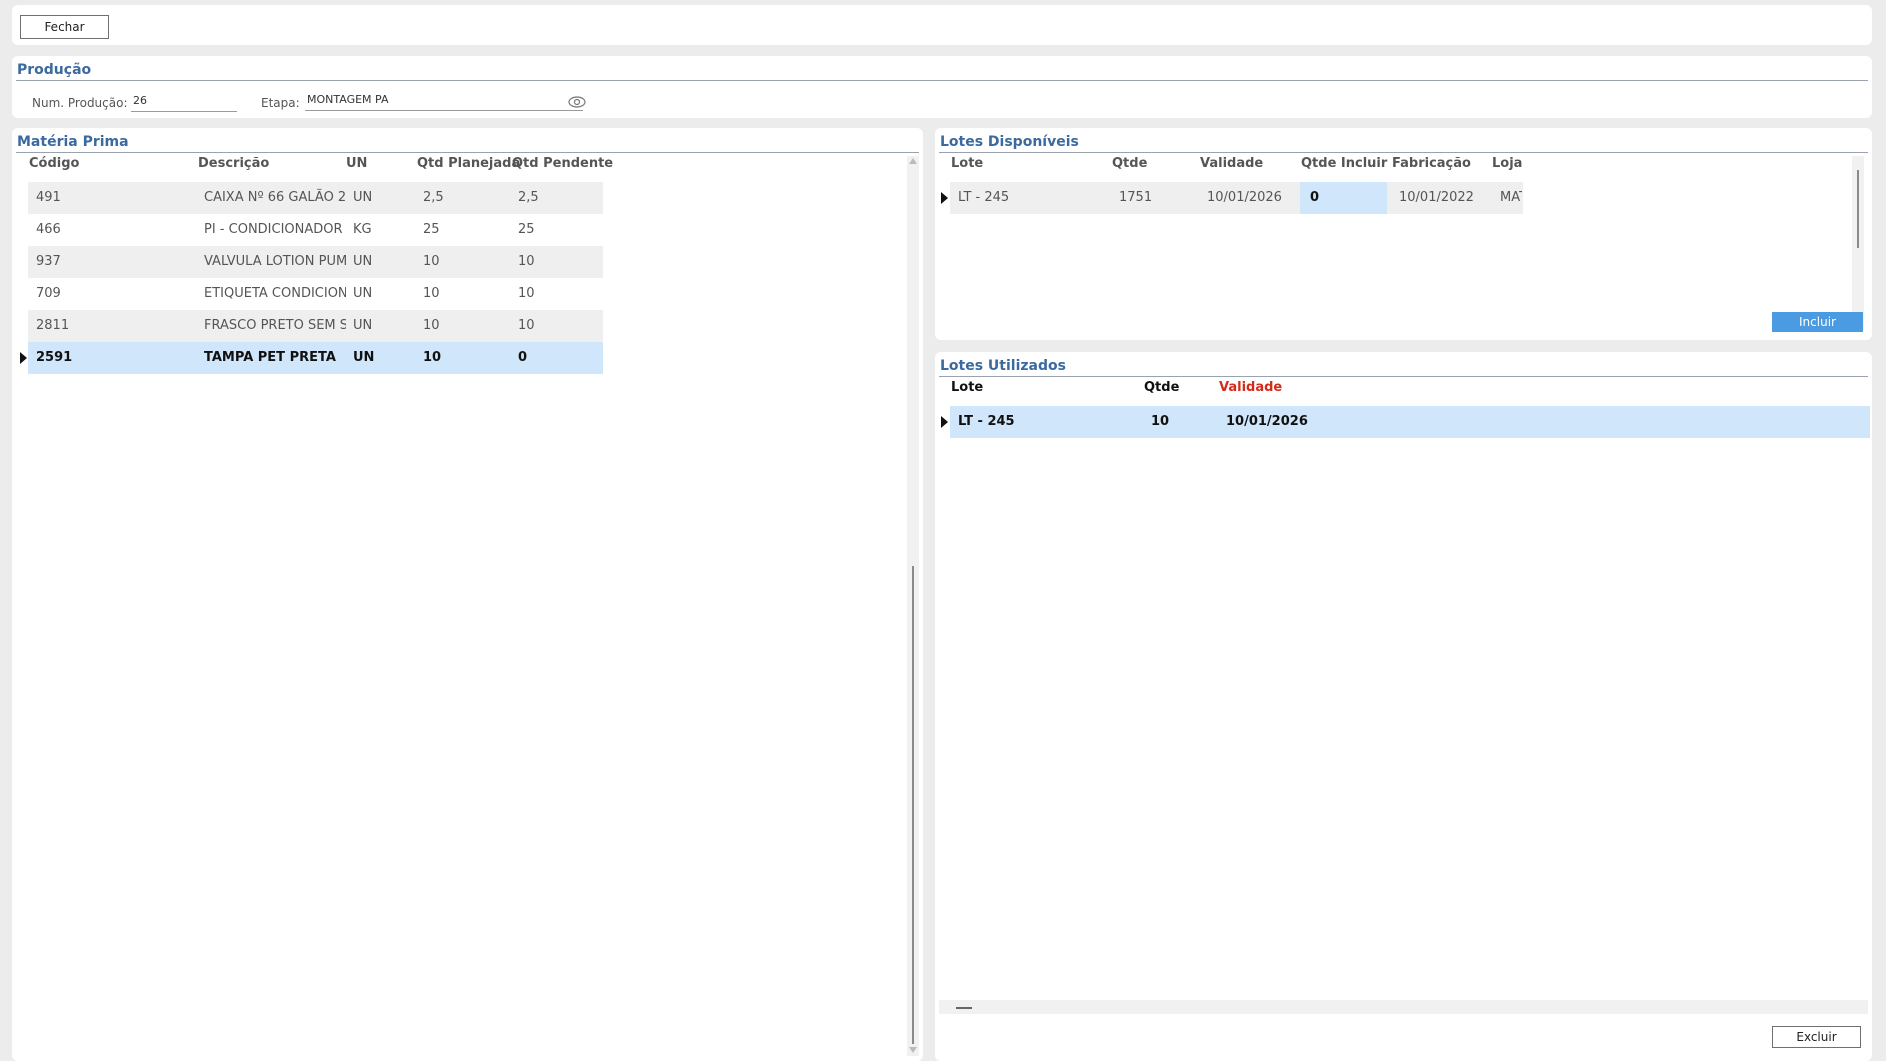 This screenshot has width=1886, height=1061. I want to click on cell-codigo: 2811, so click(53, 325).